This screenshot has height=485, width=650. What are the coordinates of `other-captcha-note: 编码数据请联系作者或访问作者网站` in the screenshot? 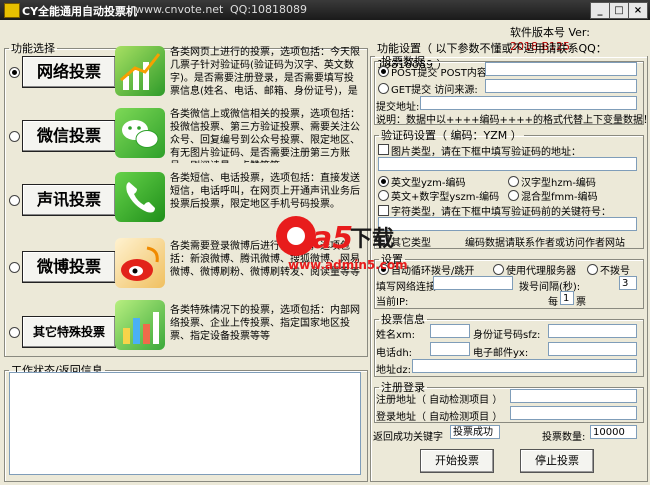 It's located at (545, 243).